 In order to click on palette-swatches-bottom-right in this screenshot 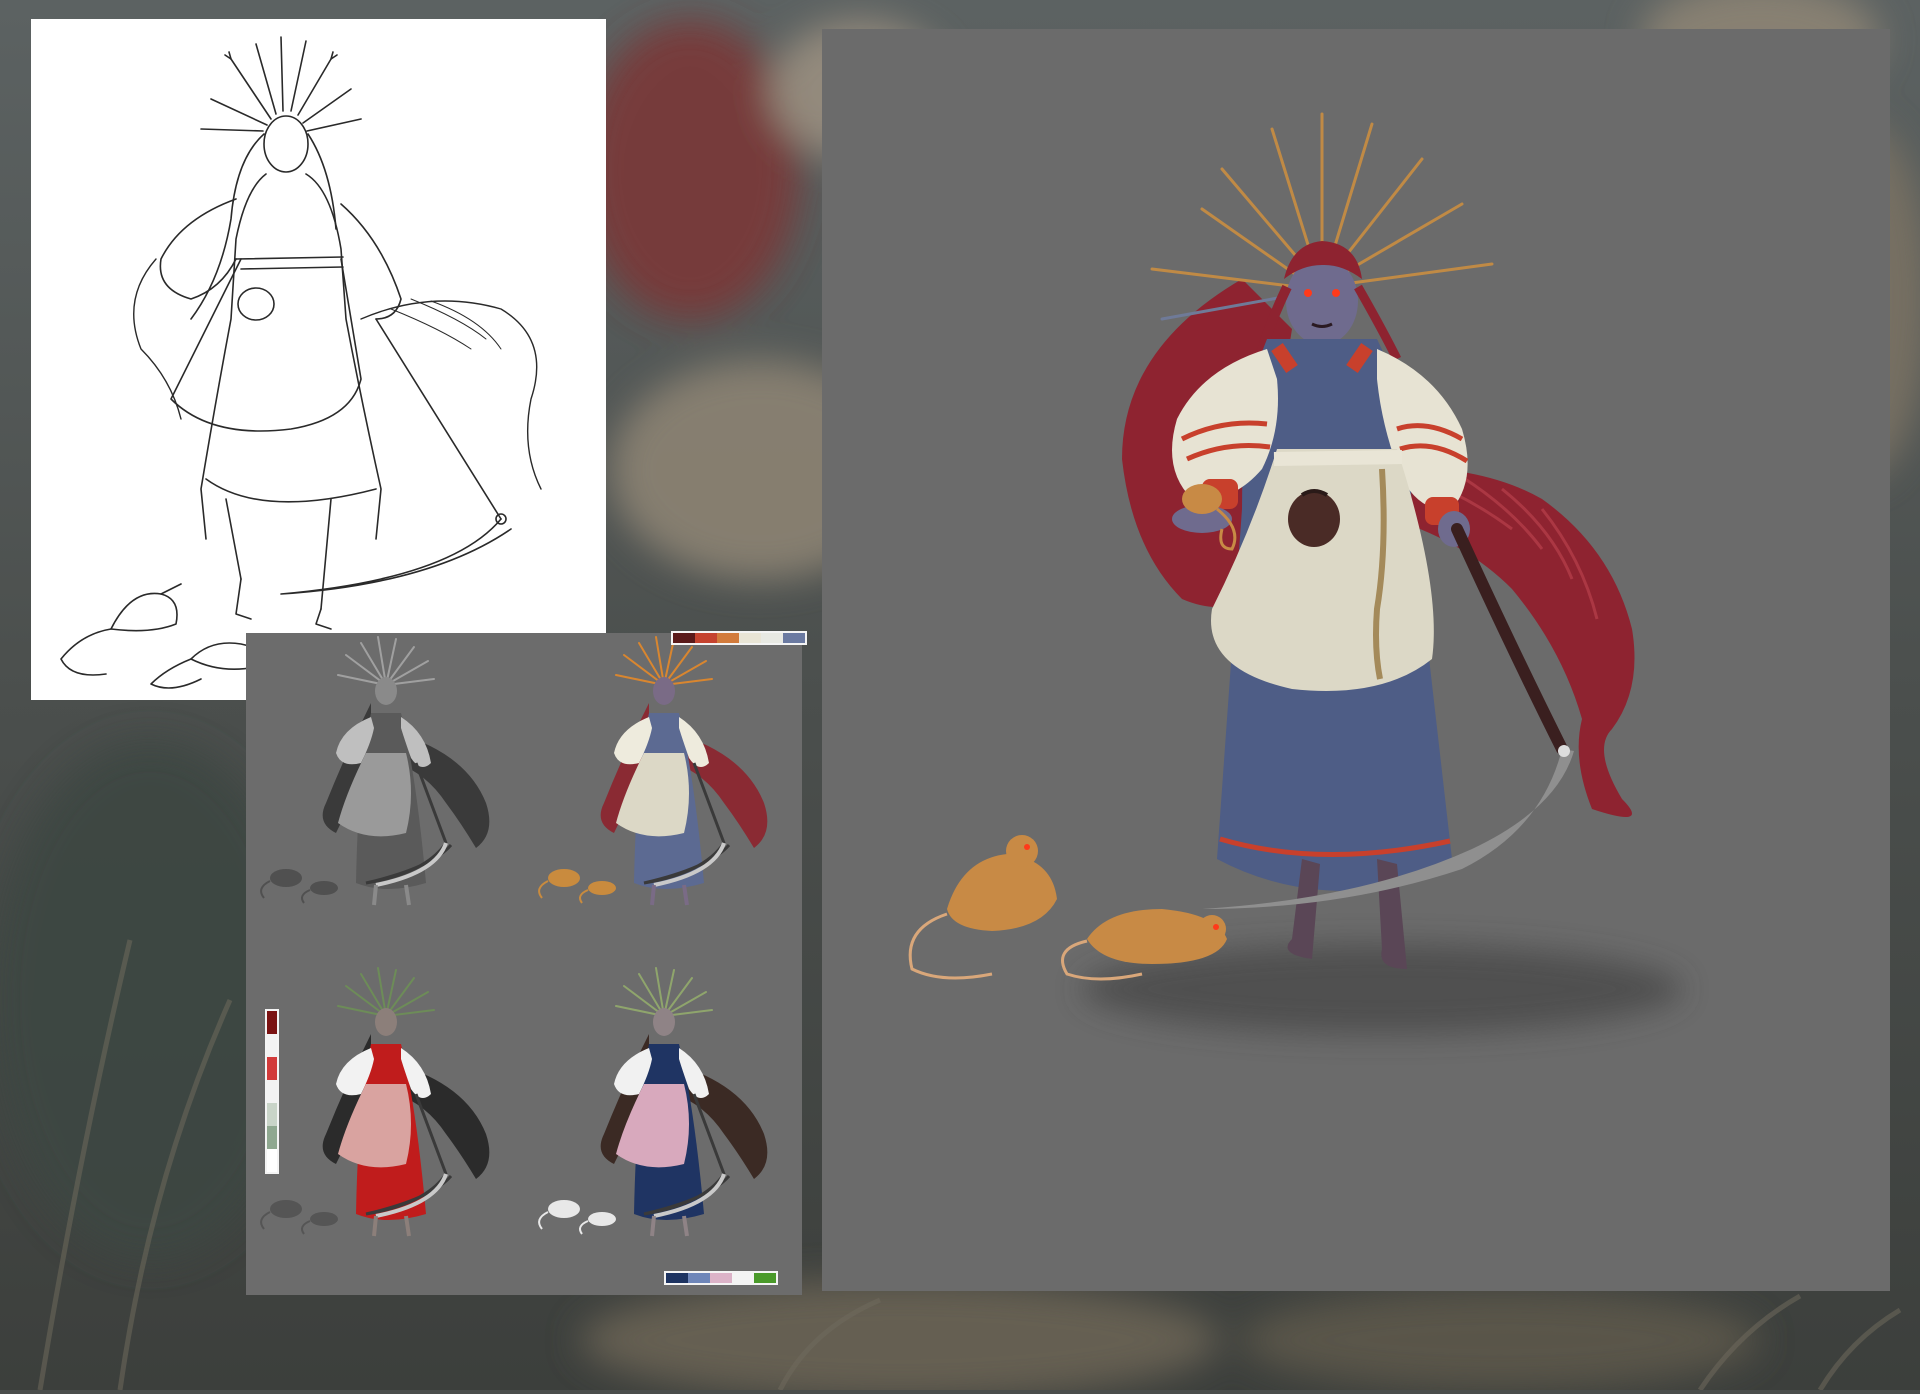, I will do `click(721, 1278)`.